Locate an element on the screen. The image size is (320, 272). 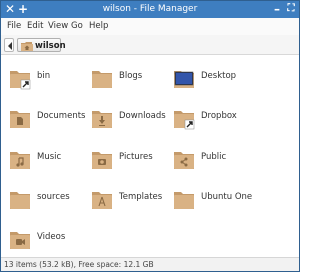
file-item-label: bin is located at coordinates (44, 76).